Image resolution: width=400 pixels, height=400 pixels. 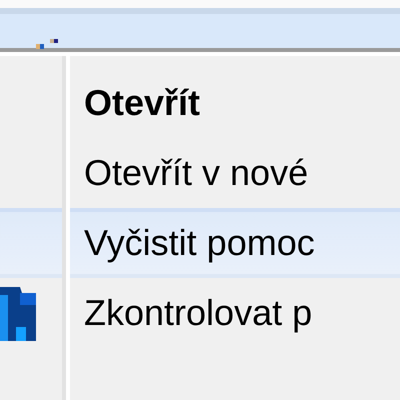 What do you see at coordinates (48, 44) in the screenshot?
I see `toolbar-icon` at bounding box center [48, 44].